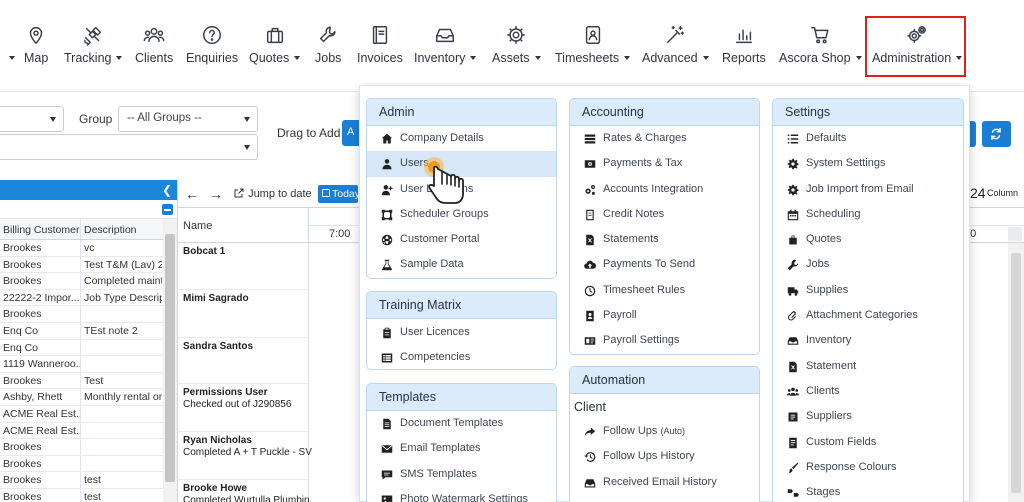 The width and height of the screenshot is (1024, 502). I want to click on nav-invoices: Invoices, so click(380, 47).